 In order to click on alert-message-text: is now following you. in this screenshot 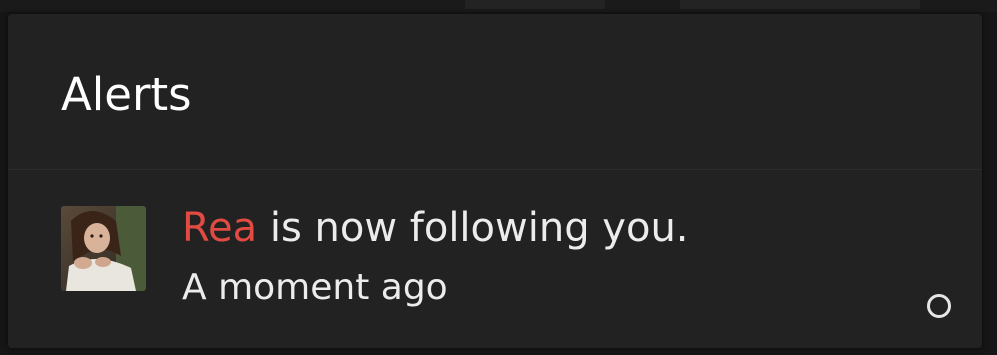, I will do `click(473, 228)`.